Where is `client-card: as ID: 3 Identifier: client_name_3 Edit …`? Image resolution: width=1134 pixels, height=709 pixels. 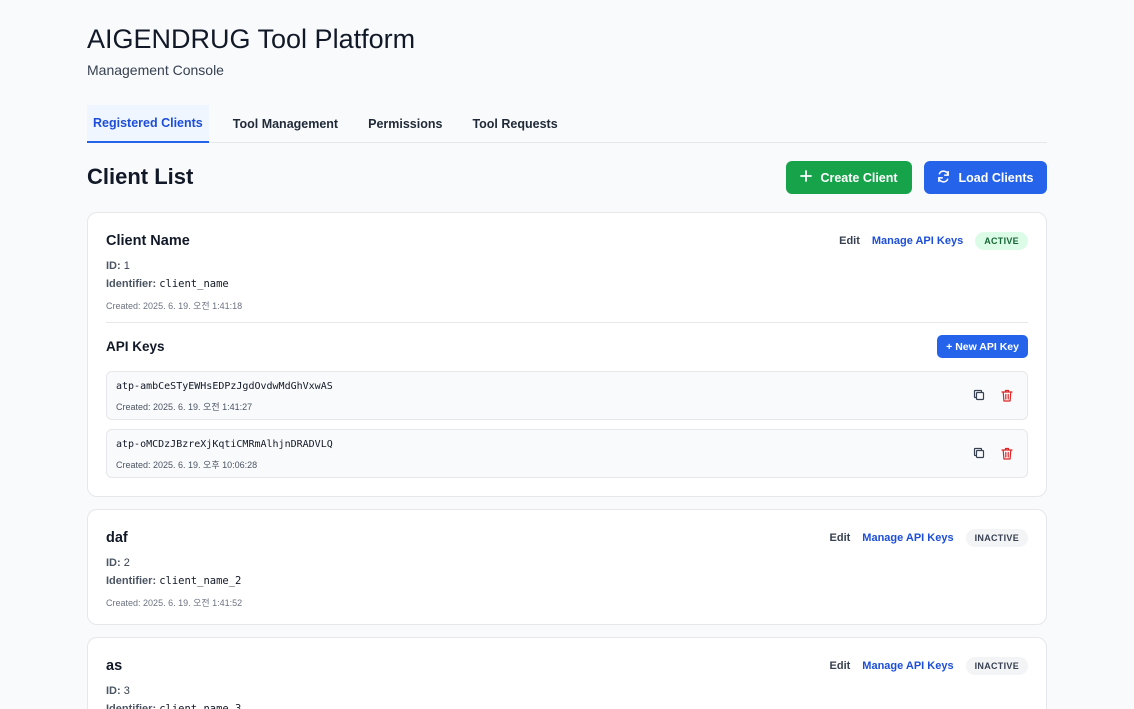
client-card: as ID: 3 Identifier: client_name_3 Edit … is located at coordinates (567, 673).